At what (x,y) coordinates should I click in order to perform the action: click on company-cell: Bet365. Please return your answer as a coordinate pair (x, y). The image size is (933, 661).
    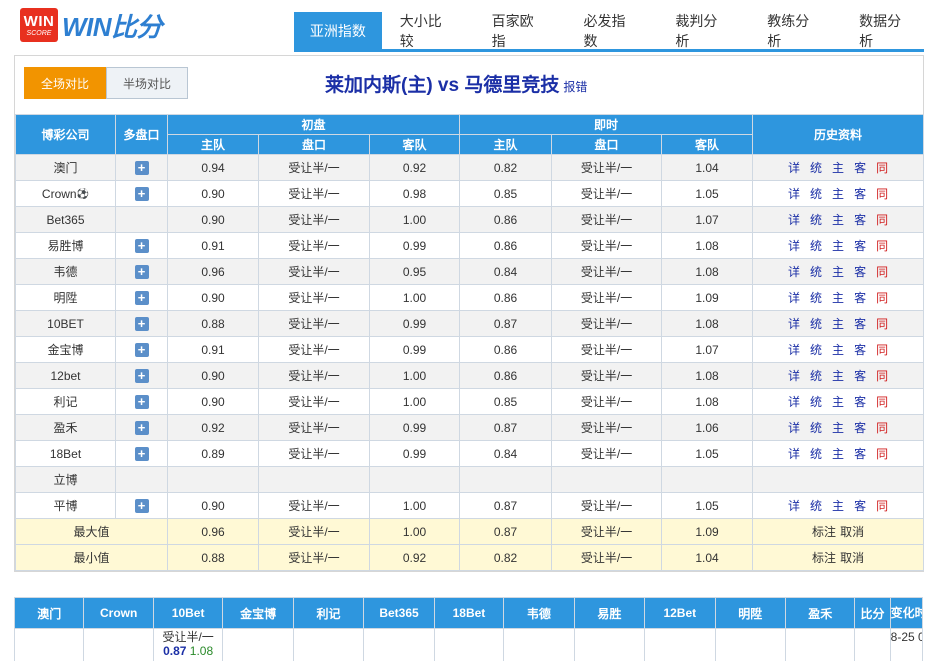
    Looking at the image, I should click on (65, 219).